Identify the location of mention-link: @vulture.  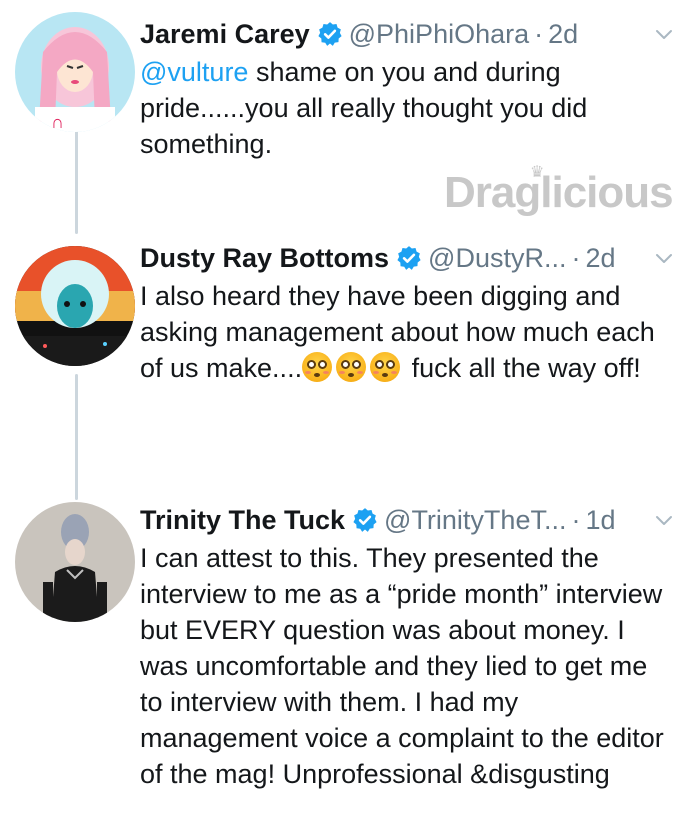
(194, 72).